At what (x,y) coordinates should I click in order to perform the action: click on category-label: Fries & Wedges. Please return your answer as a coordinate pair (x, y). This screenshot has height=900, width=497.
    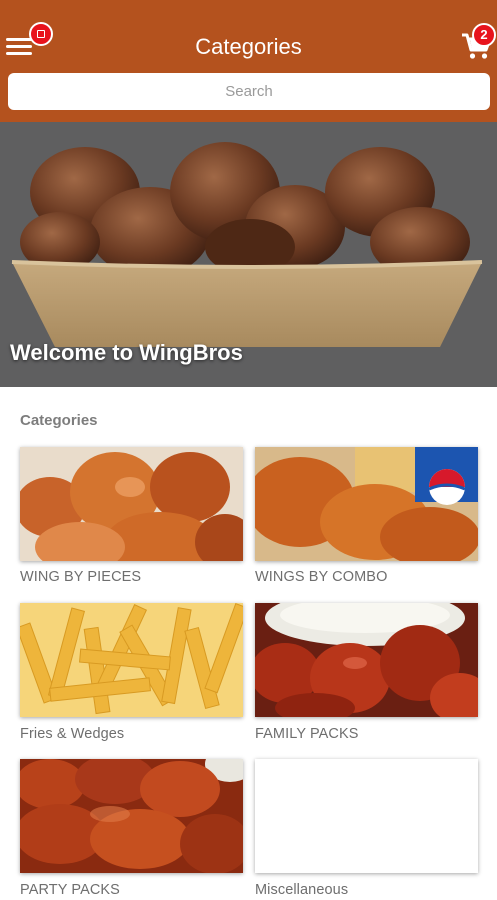
    Looking at the image, I should click on (72, 734).